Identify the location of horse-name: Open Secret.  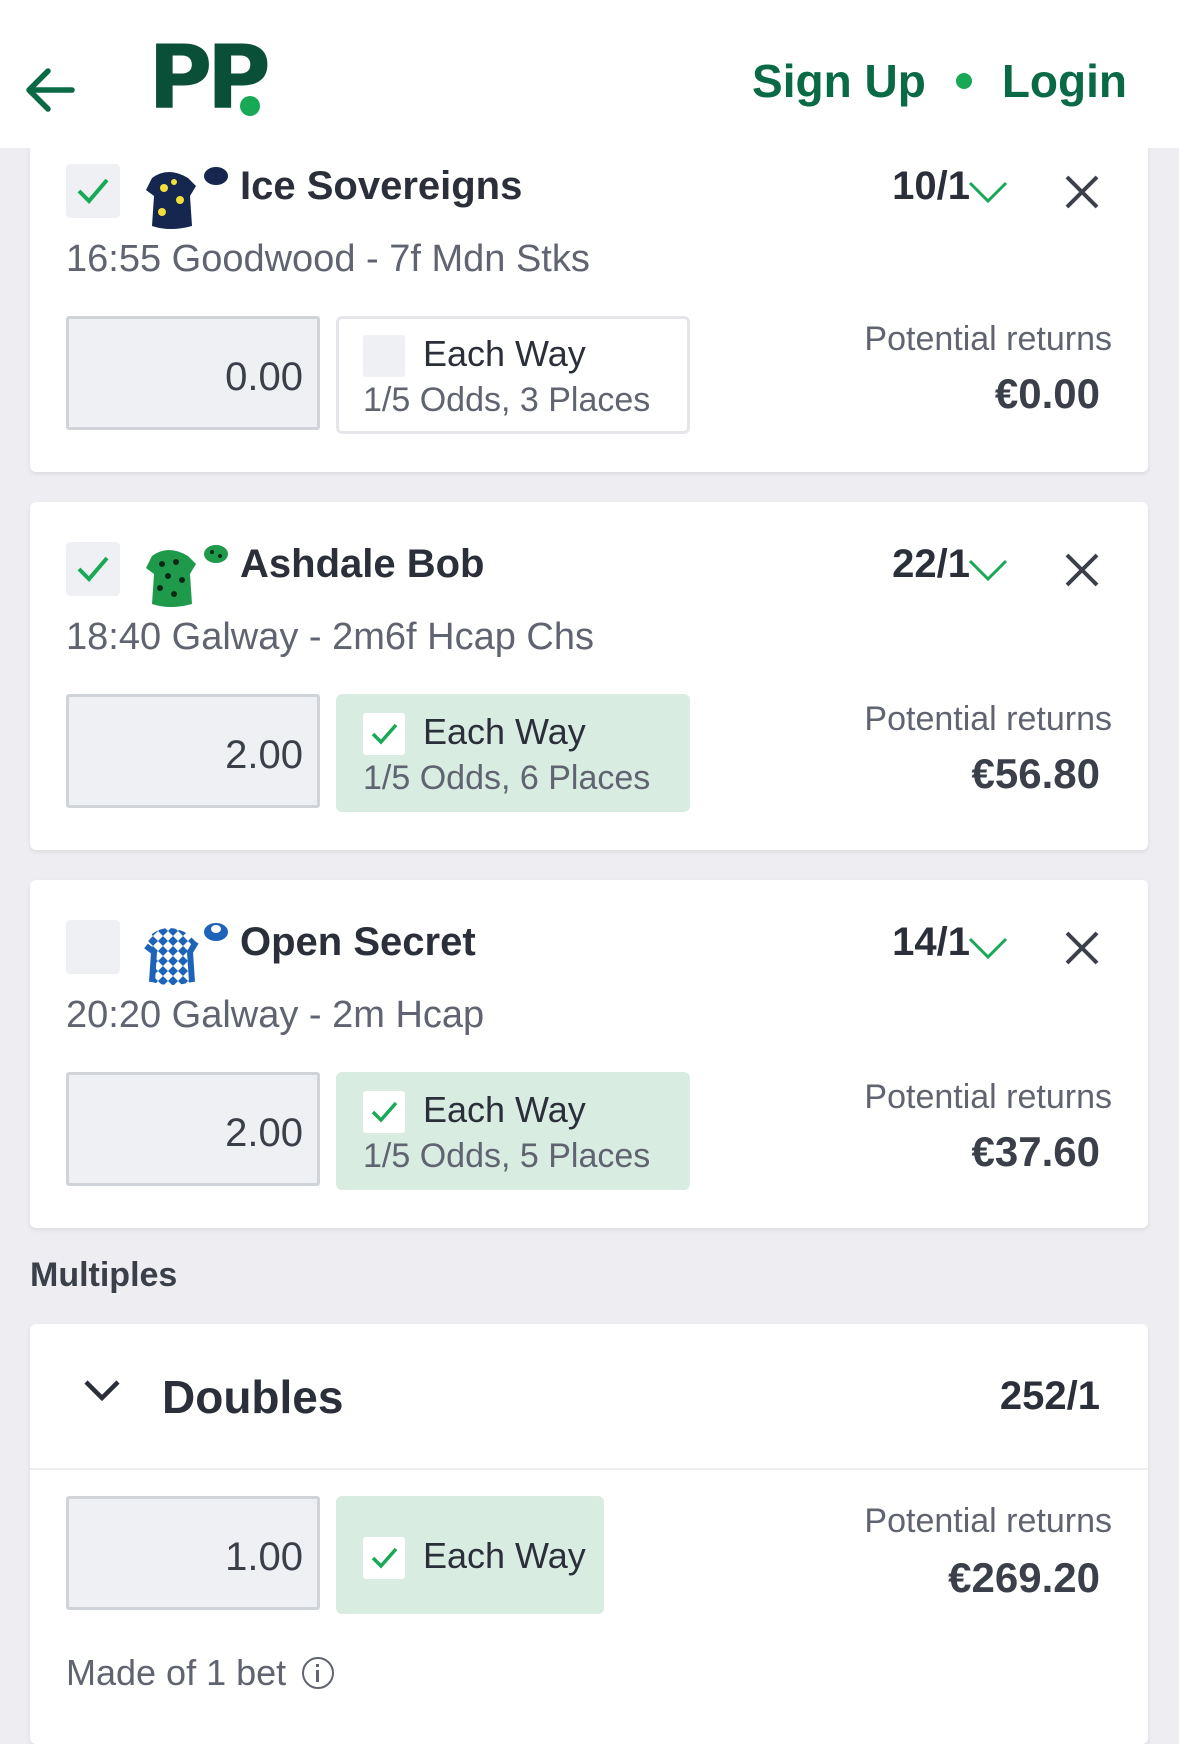
(358, 942).